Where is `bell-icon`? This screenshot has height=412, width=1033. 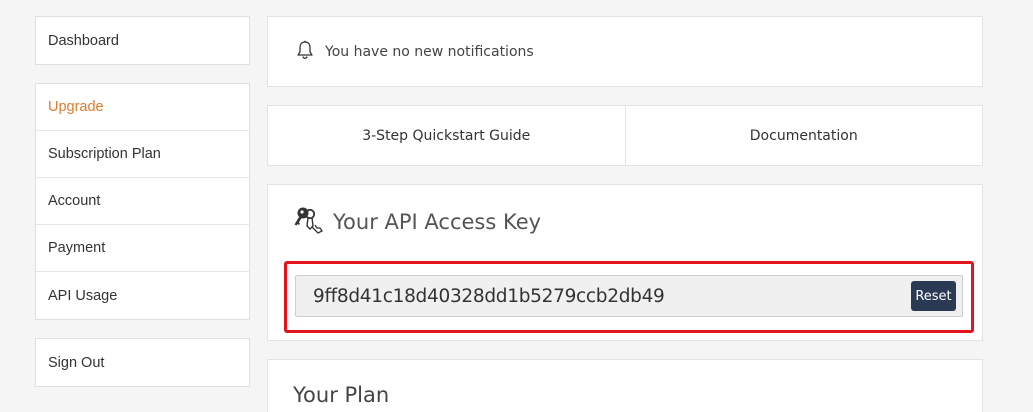 bell-icon is located at coordinates (305, 52).